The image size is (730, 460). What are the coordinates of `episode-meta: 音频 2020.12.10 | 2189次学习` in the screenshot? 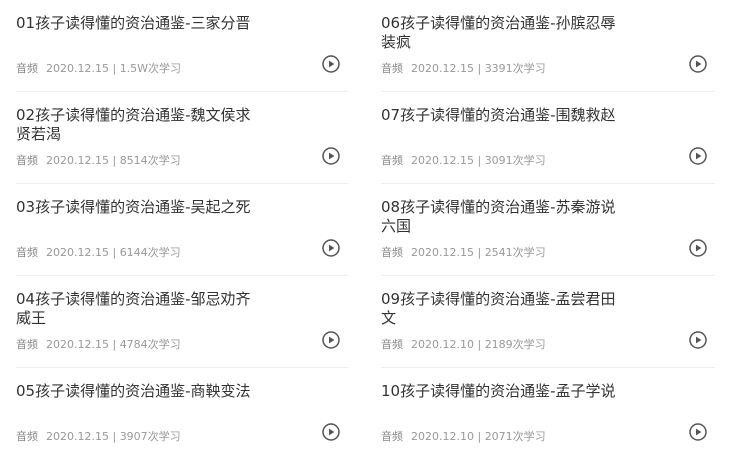 It's located at (463, 345).